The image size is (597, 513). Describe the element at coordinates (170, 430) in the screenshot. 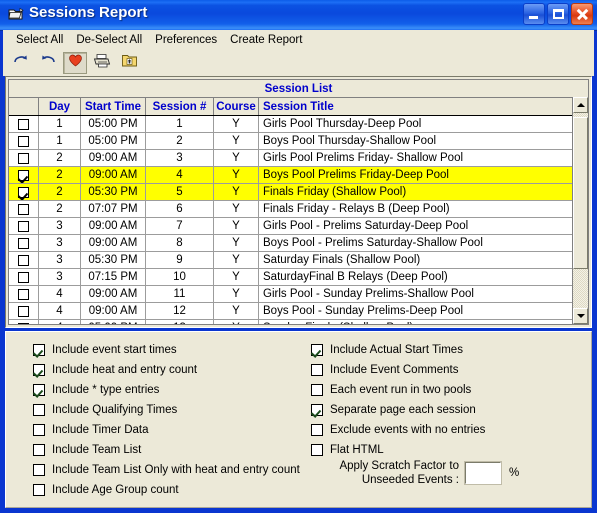

I see `option-row: Include Timer Data` at that location.